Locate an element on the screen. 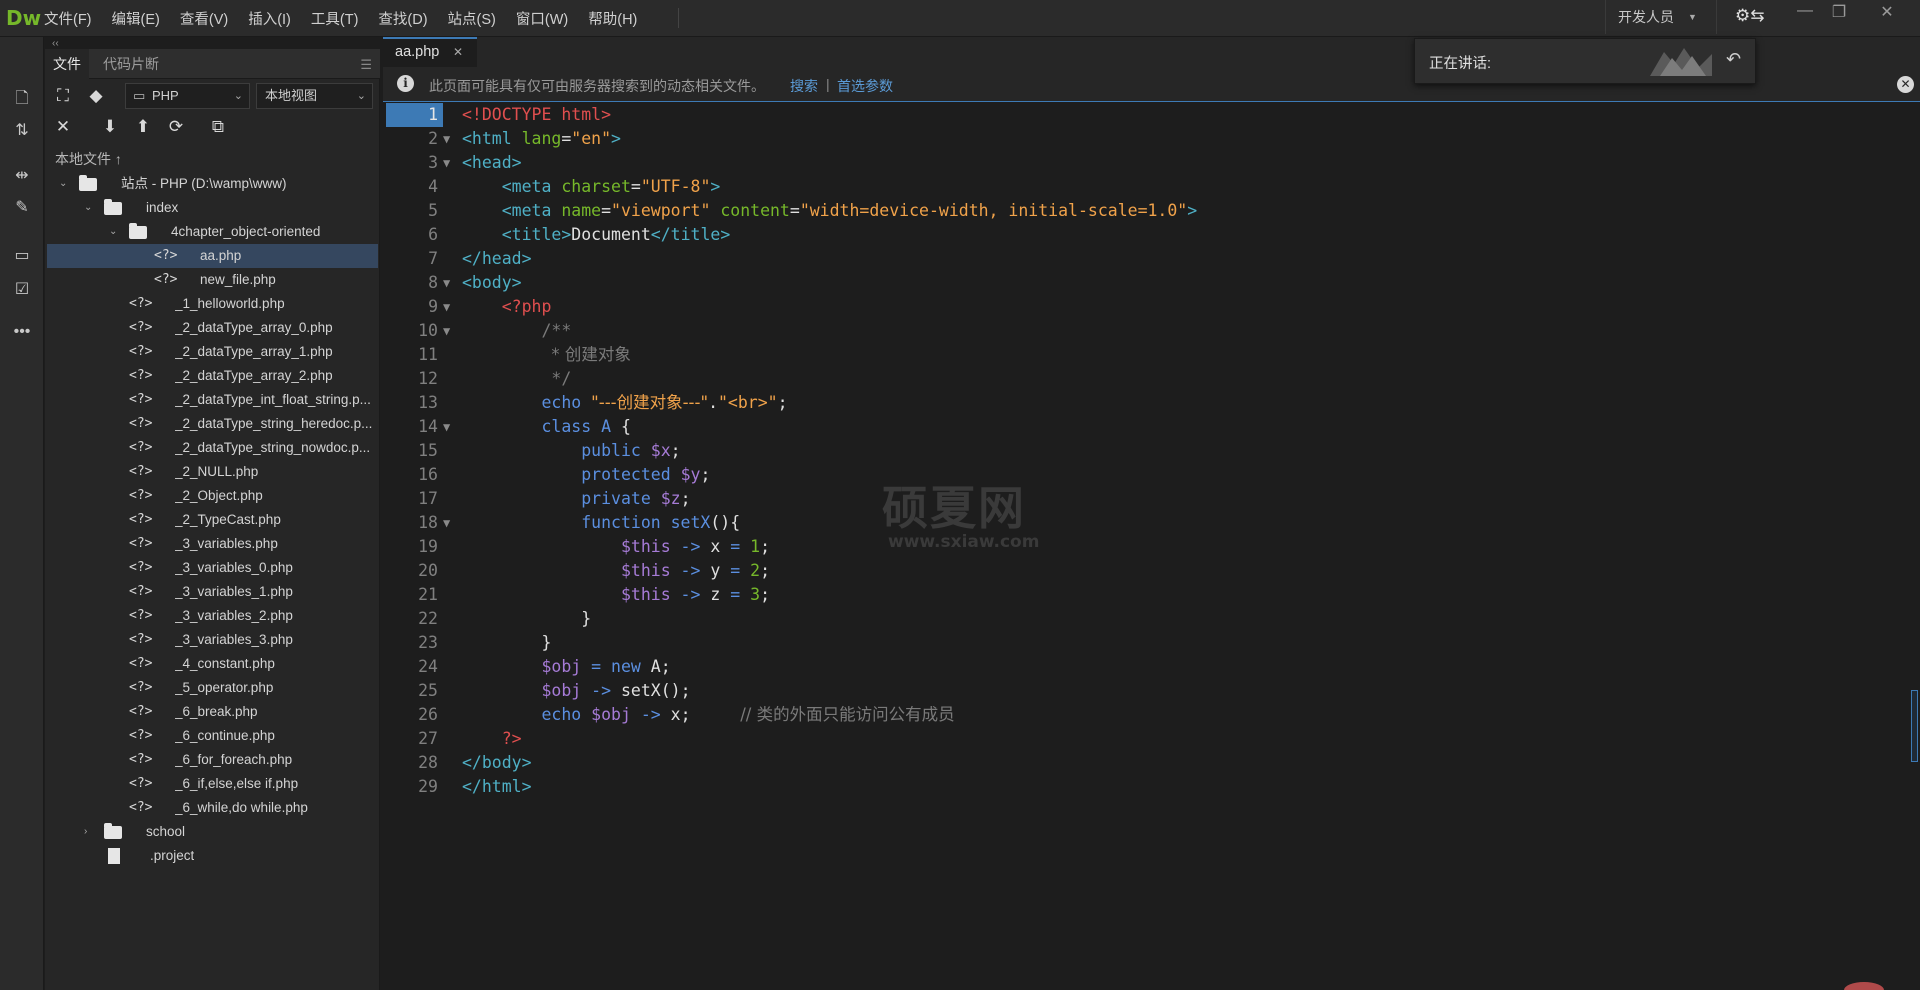 Image resolution: width=1920 pixels, height=990 pixels. document-tab-label: aa.php is located at coordinates (417, 52).